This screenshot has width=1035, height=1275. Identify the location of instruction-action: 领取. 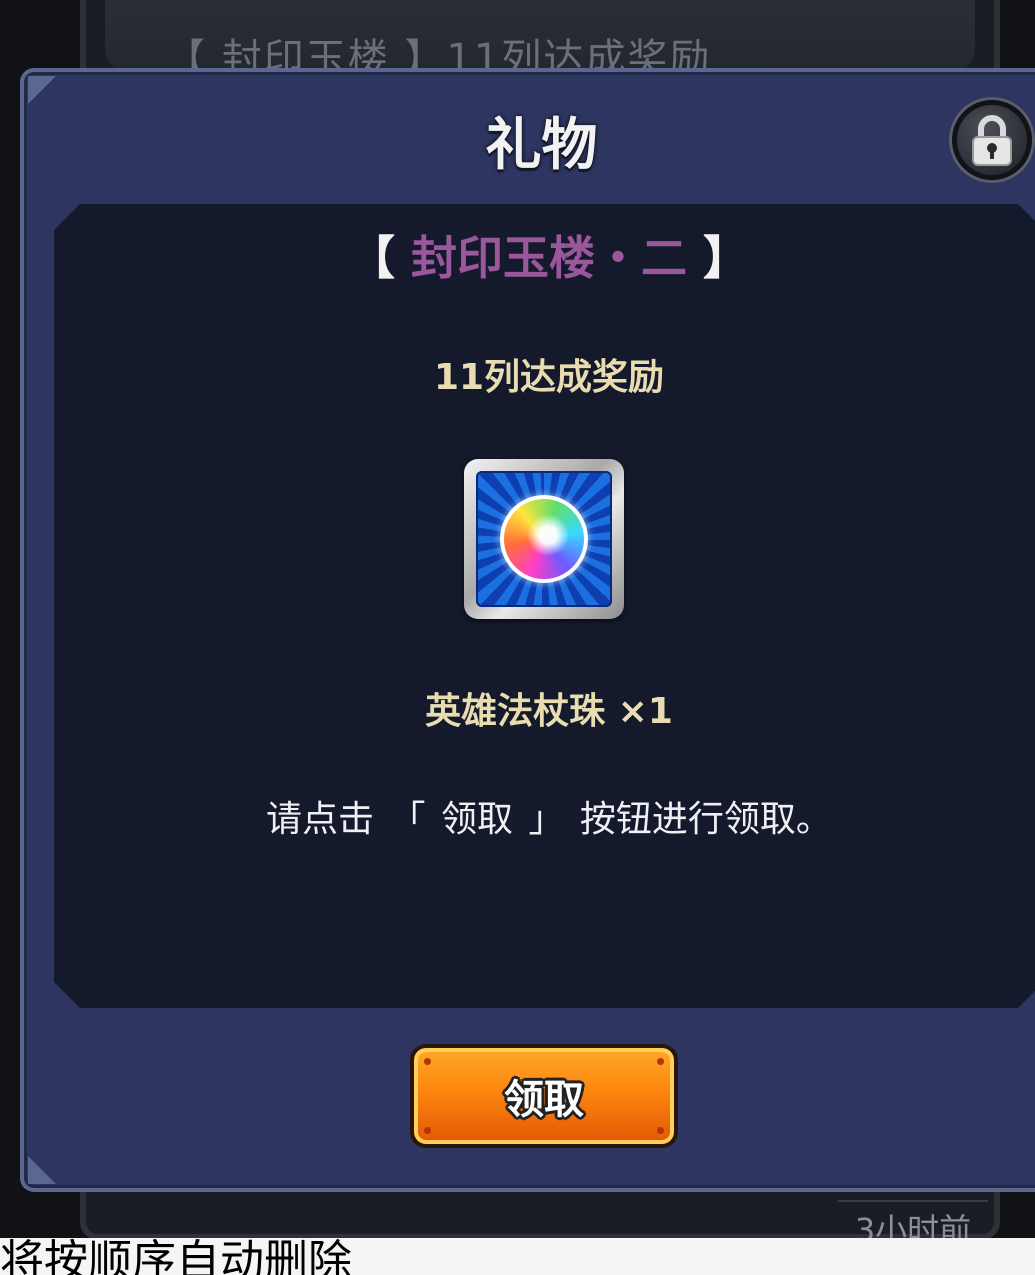
(476, 819).